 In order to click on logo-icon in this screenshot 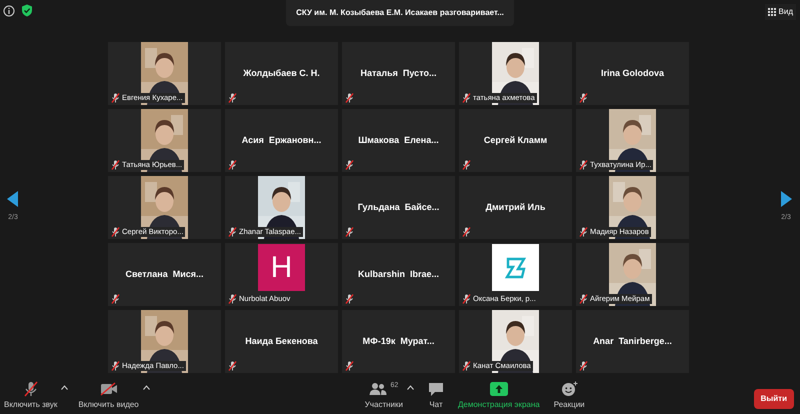, I will do `click(516, 268)`.